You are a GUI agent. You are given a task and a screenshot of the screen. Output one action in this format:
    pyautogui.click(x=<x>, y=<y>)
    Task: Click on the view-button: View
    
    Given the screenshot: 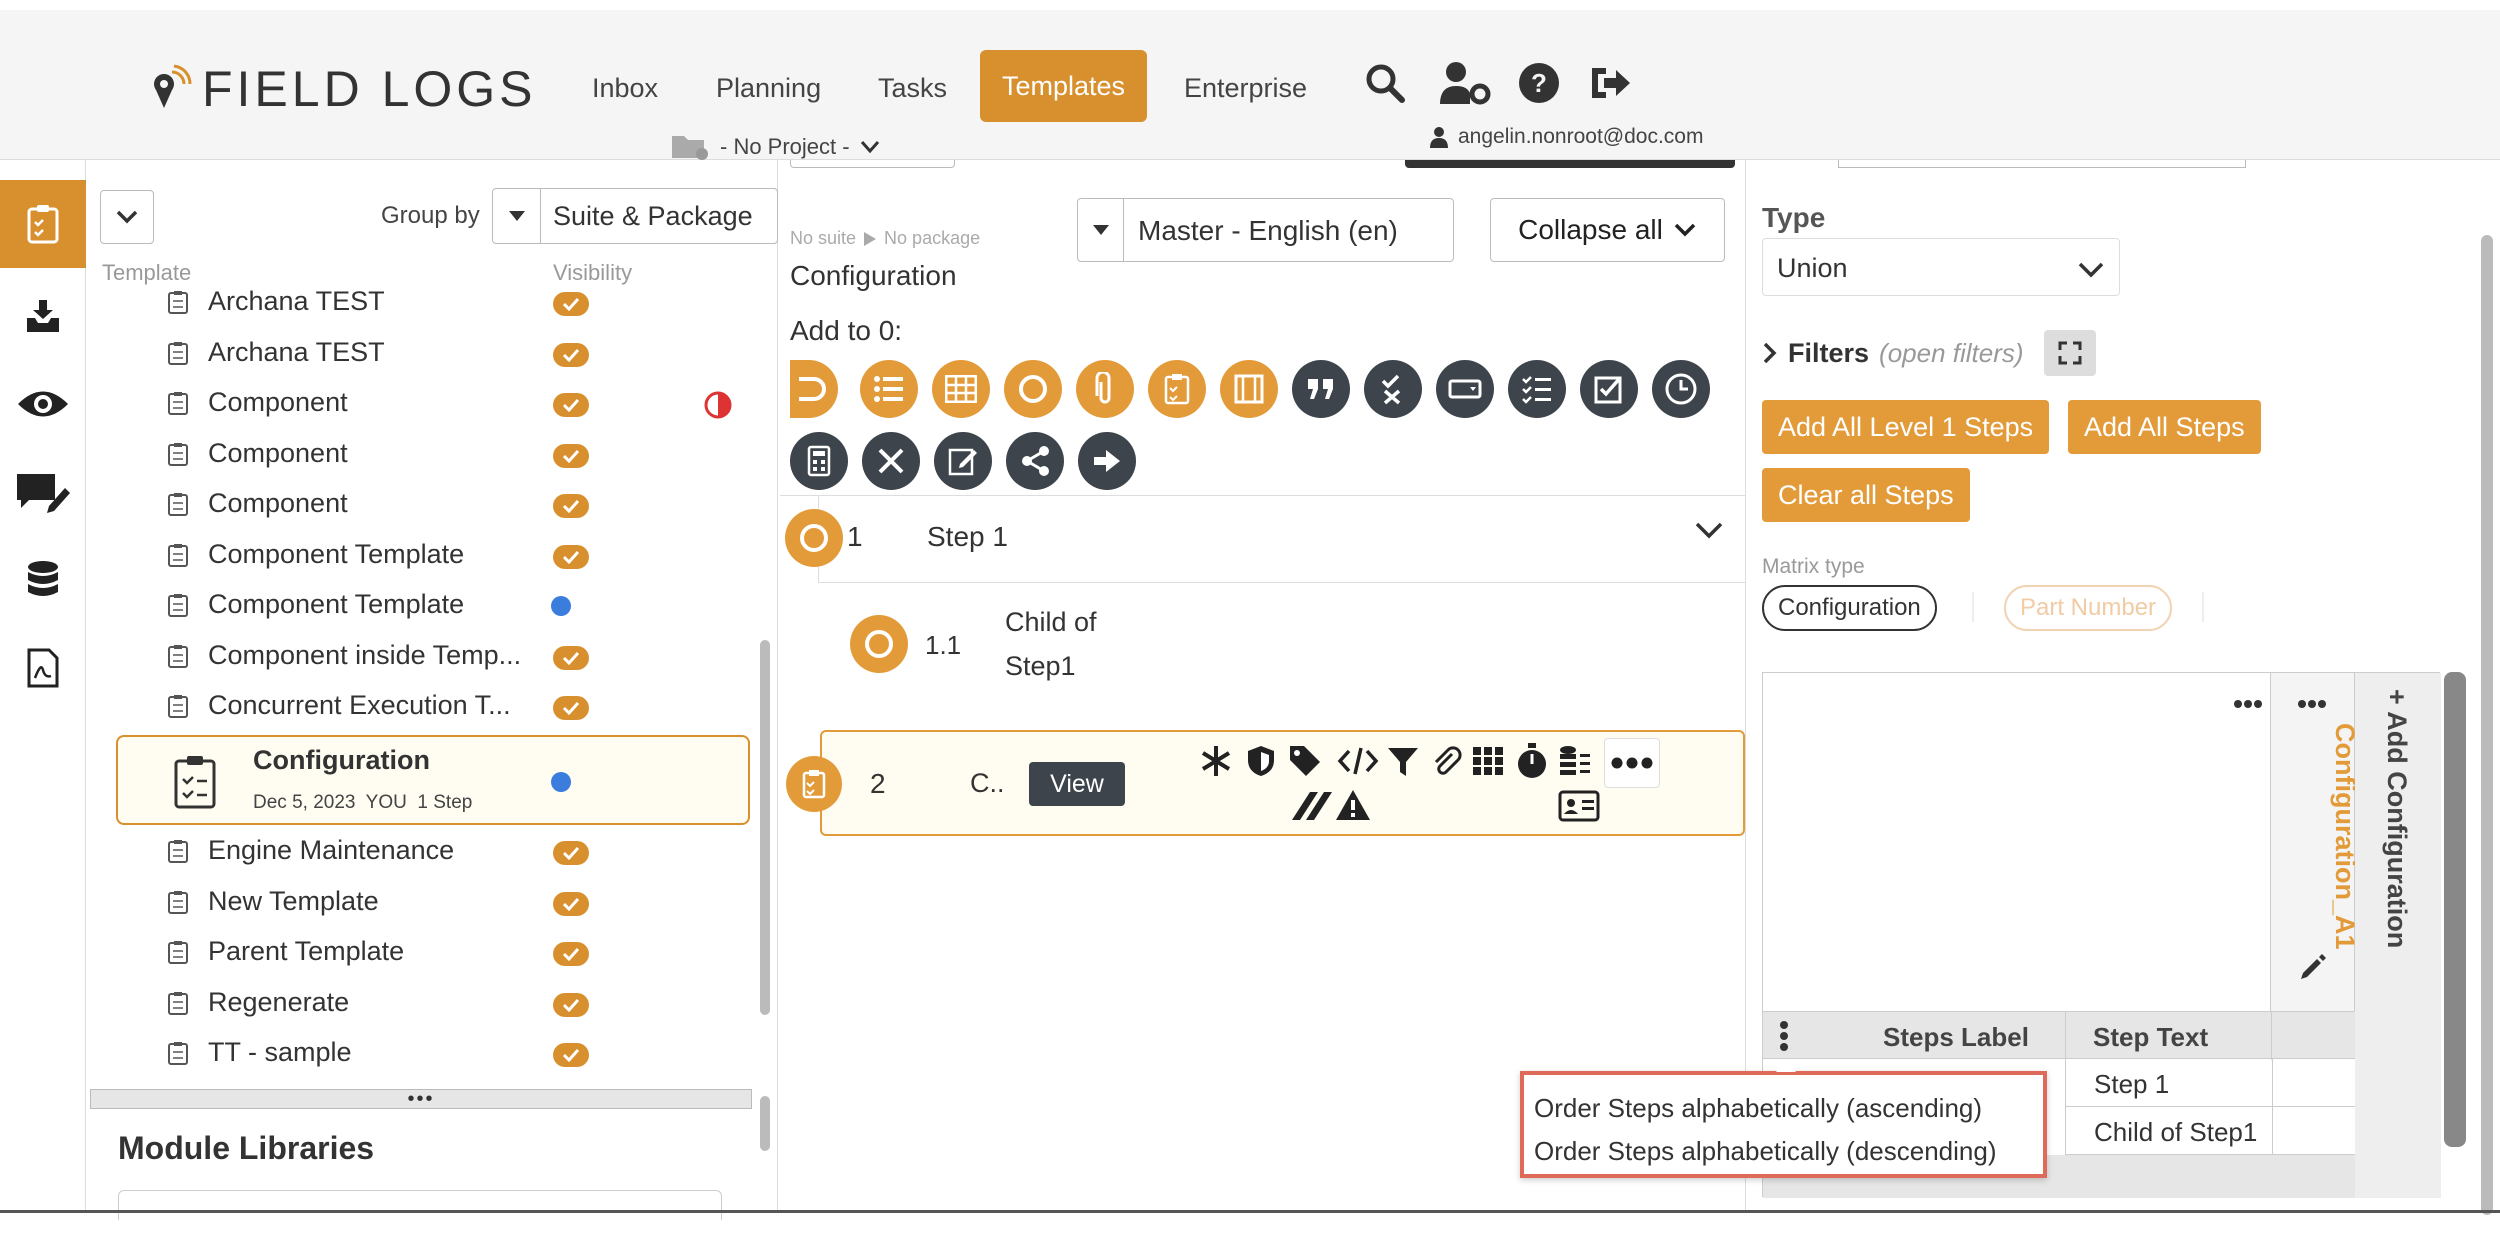 What is the action you would take?
    pyautogui.click(x=1077, y=784)
    